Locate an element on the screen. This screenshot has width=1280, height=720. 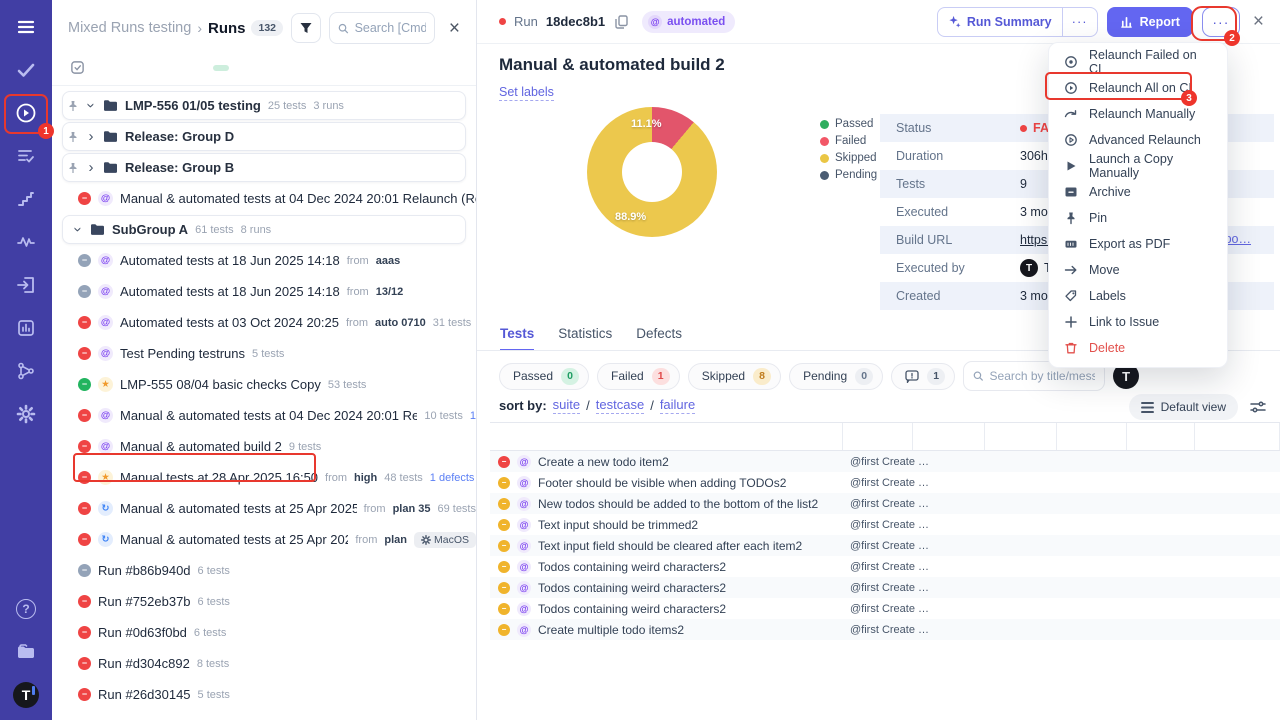
status-chip: Skipped 8 is located at coordinates (734, 376).